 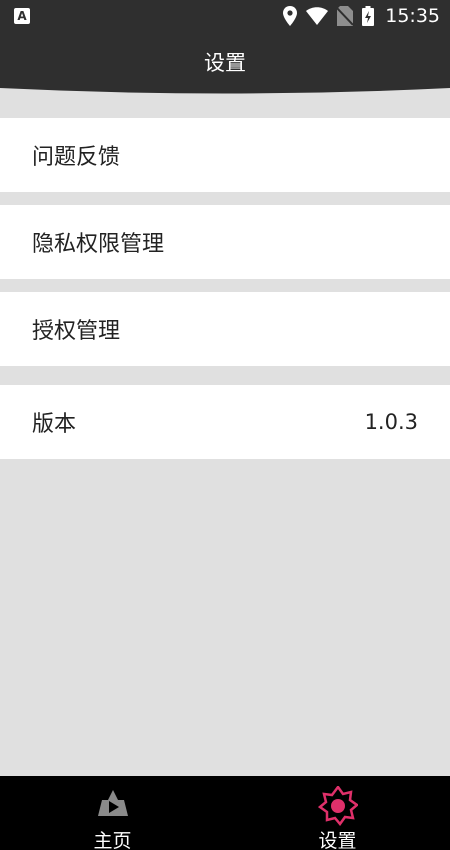 I want to click on page-title: 设置, so click(x=225, y=63).